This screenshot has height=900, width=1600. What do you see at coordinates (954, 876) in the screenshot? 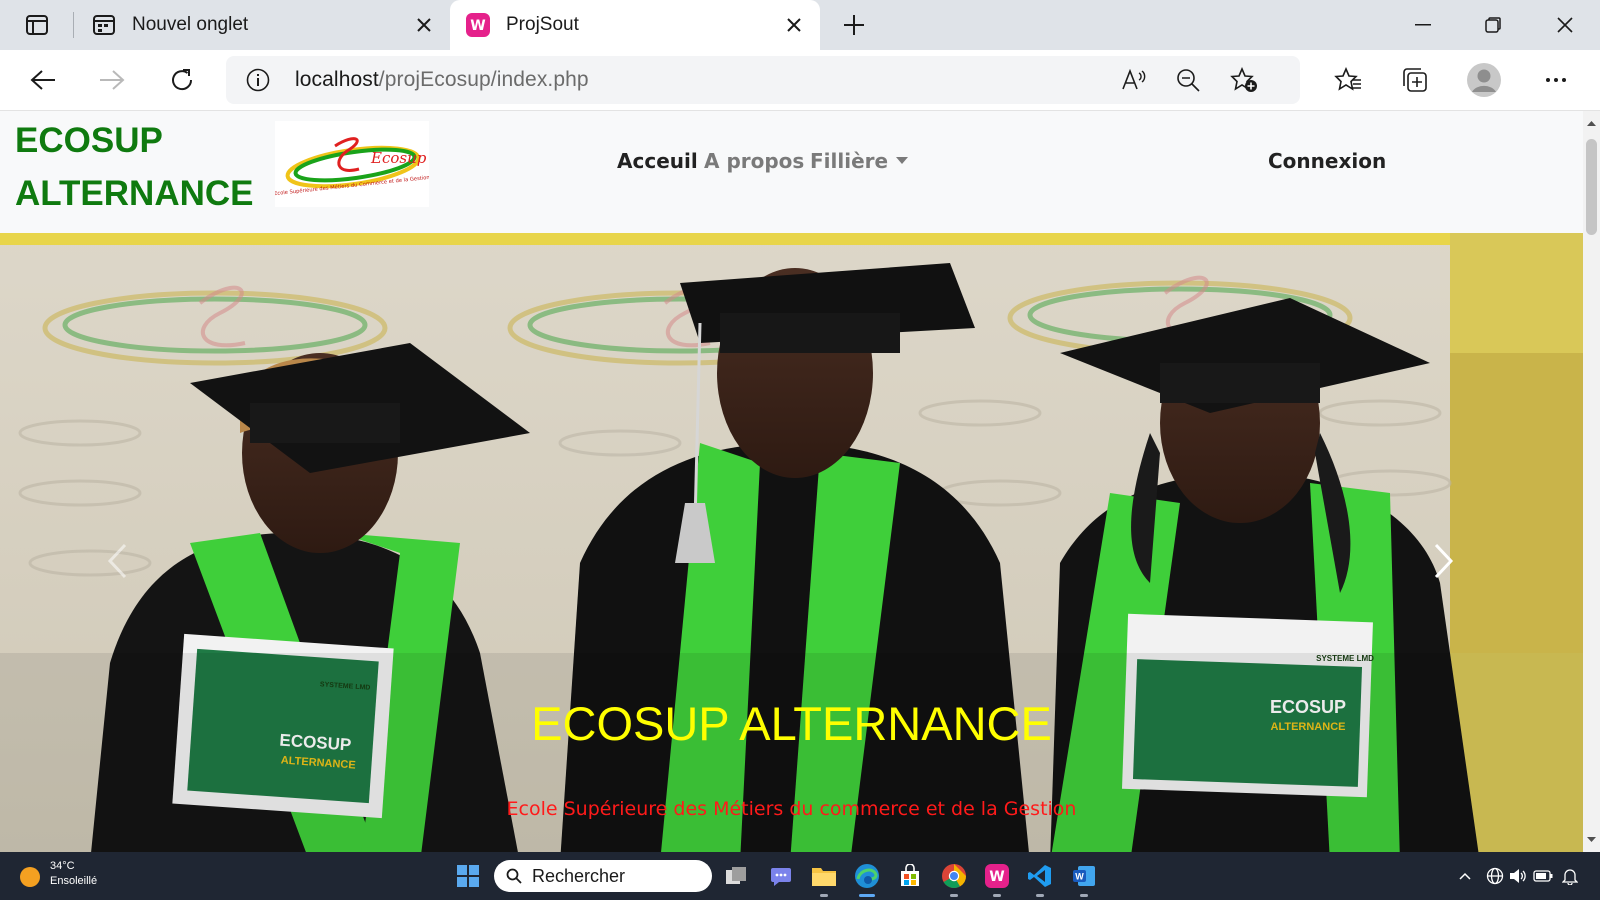
I see `chrome-browser-icon` at bounding box center [954, 876].